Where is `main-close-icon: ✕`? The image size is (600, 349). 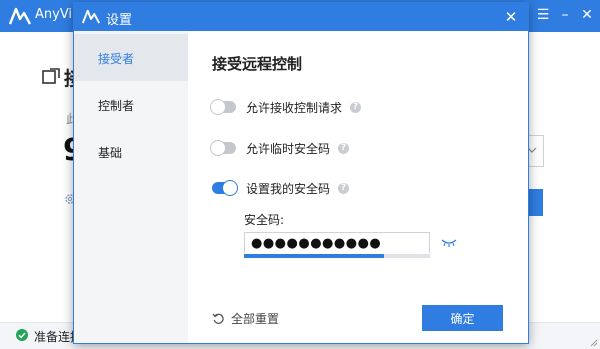
main-close-icon: ✕ is located at coordinates (587, 15).